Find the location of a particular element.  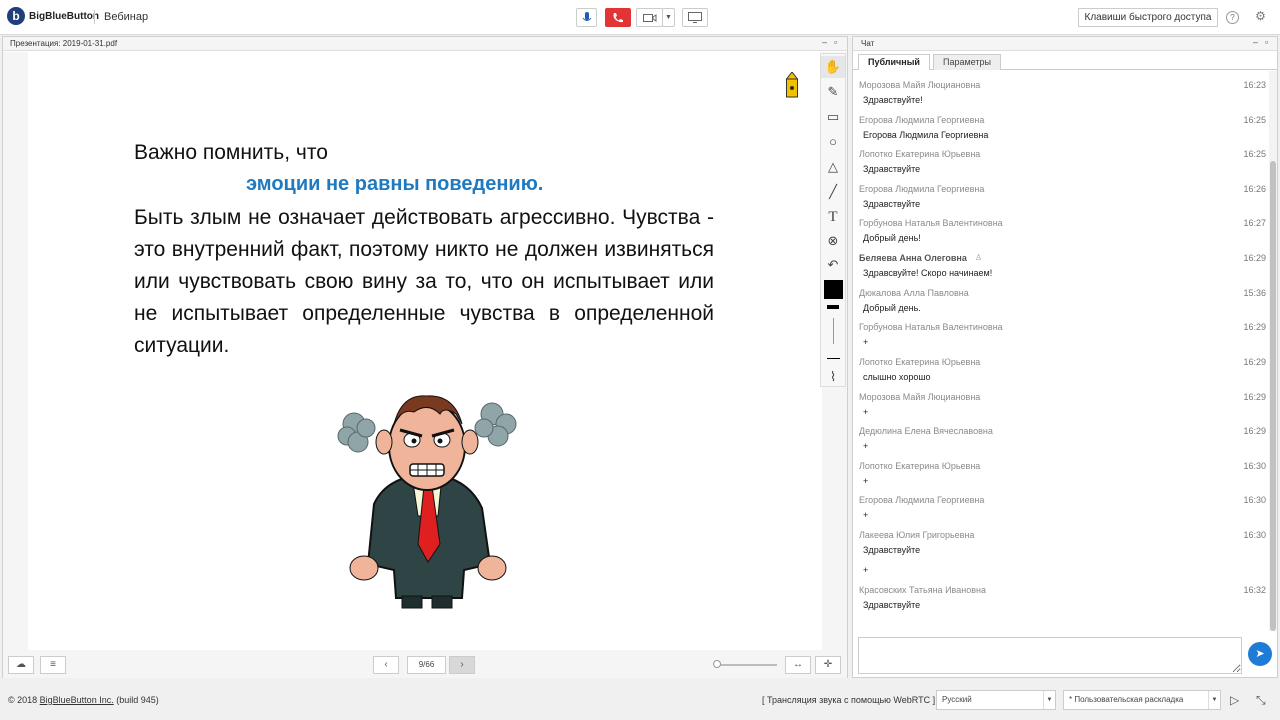

layout-select: * Пользовательская раскладка ▼ is located at coordinates (1142, 700).